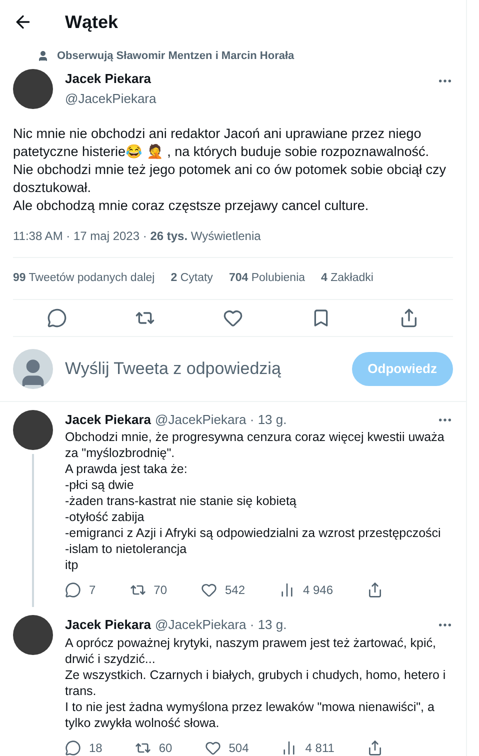 This screenshot has height=756, width=479. I want to click on author-handle: @JacekPiekara, so click(245, 98).